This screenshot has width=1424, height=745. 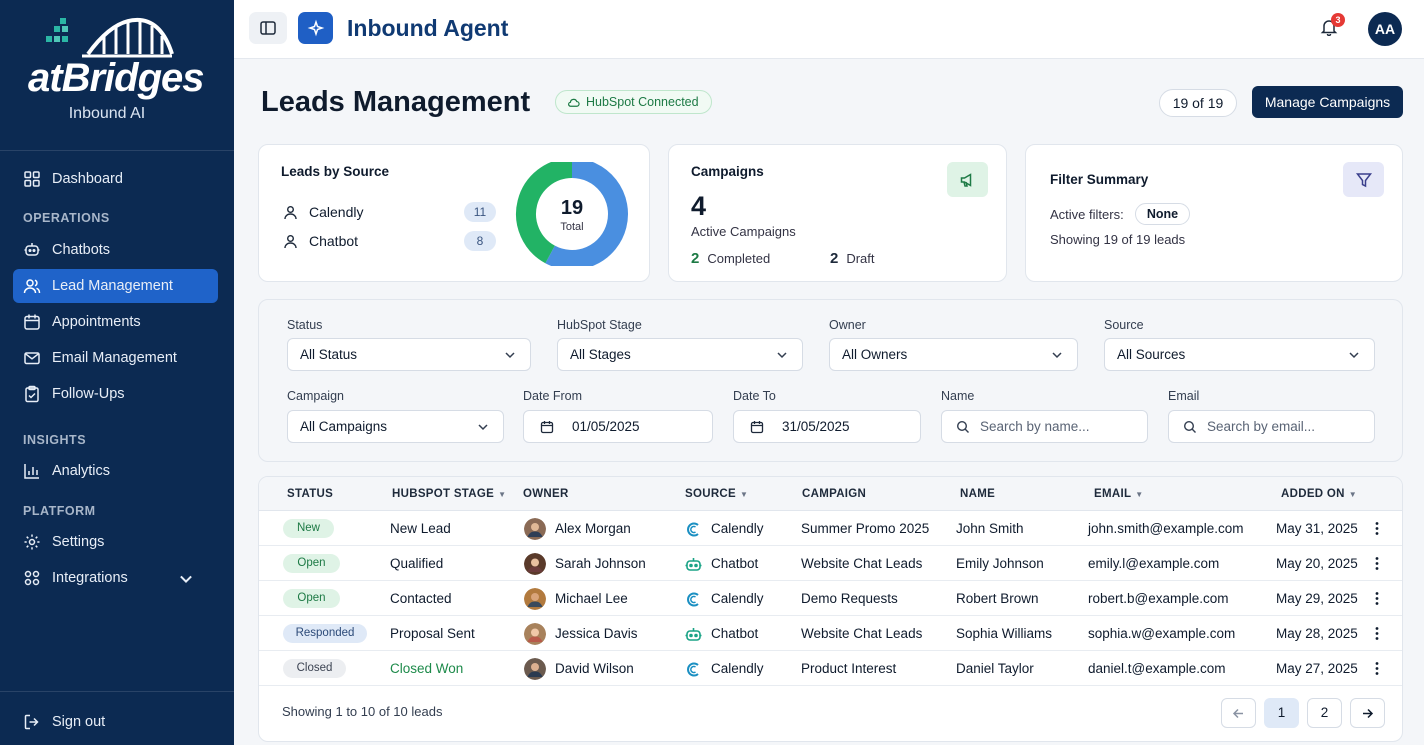 What do you see at coordinates (1087, 214) in the screenshot?
I see `active-filters-label: Active filters:` at bounding box center [1087, 214].